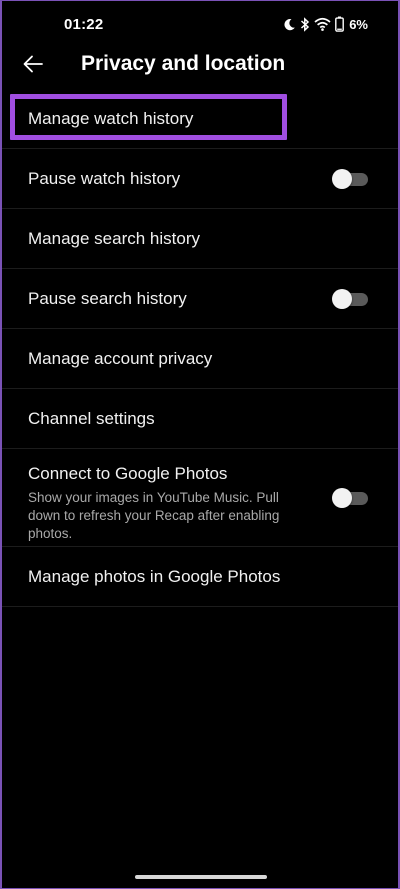 The height and width of the screenshot is (889, 400). What do you see at coordinates (201, 877) in the screenshot?
I see `gesture-nav-handle` at bounding box center [201, 877].